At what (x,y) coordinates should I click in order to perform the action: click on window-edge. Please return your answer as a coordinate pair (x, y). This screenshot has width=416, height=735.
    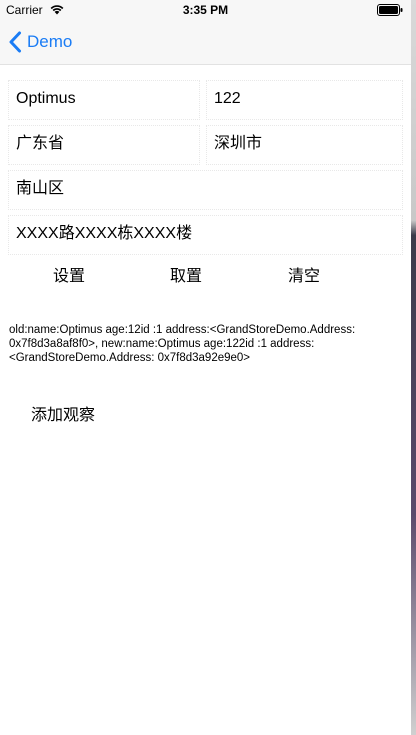
    Looking at the image, I should click on (413, 367).